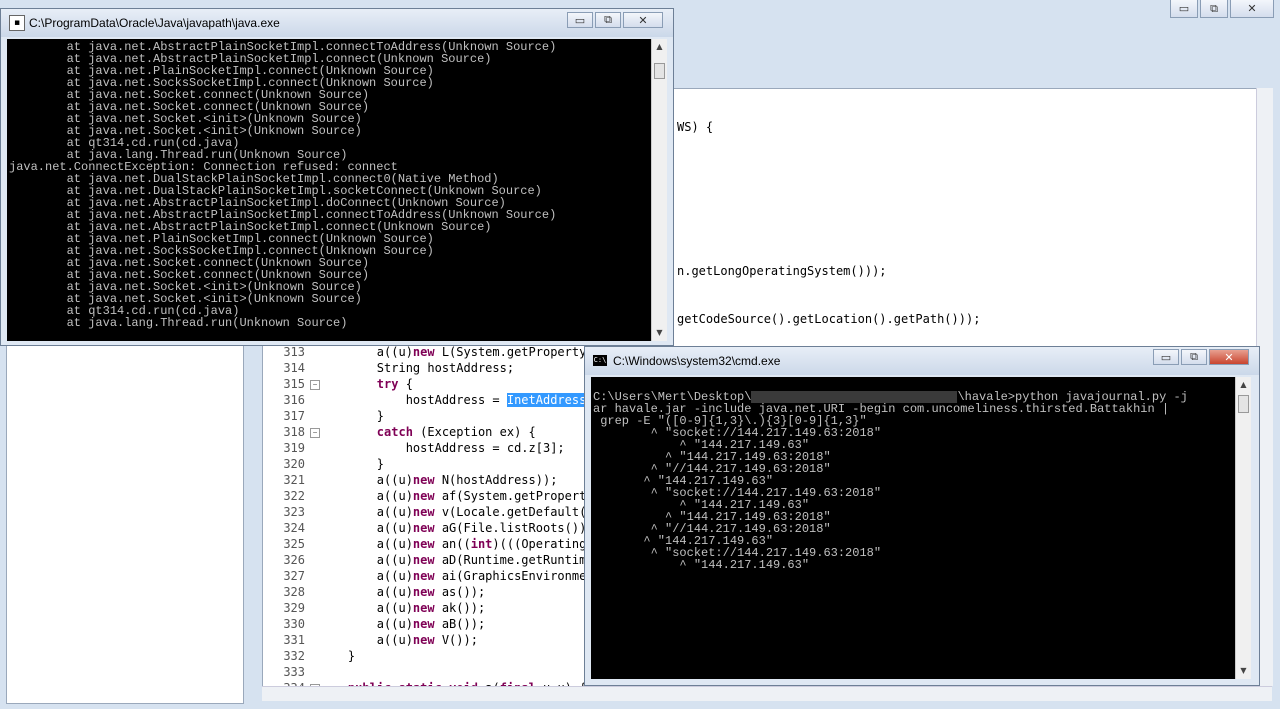 The width and height of the screenshot is (1280, 709). I want to click on console-line: at java.lang.Thread.run(Unknown Source), so click(178, 323).